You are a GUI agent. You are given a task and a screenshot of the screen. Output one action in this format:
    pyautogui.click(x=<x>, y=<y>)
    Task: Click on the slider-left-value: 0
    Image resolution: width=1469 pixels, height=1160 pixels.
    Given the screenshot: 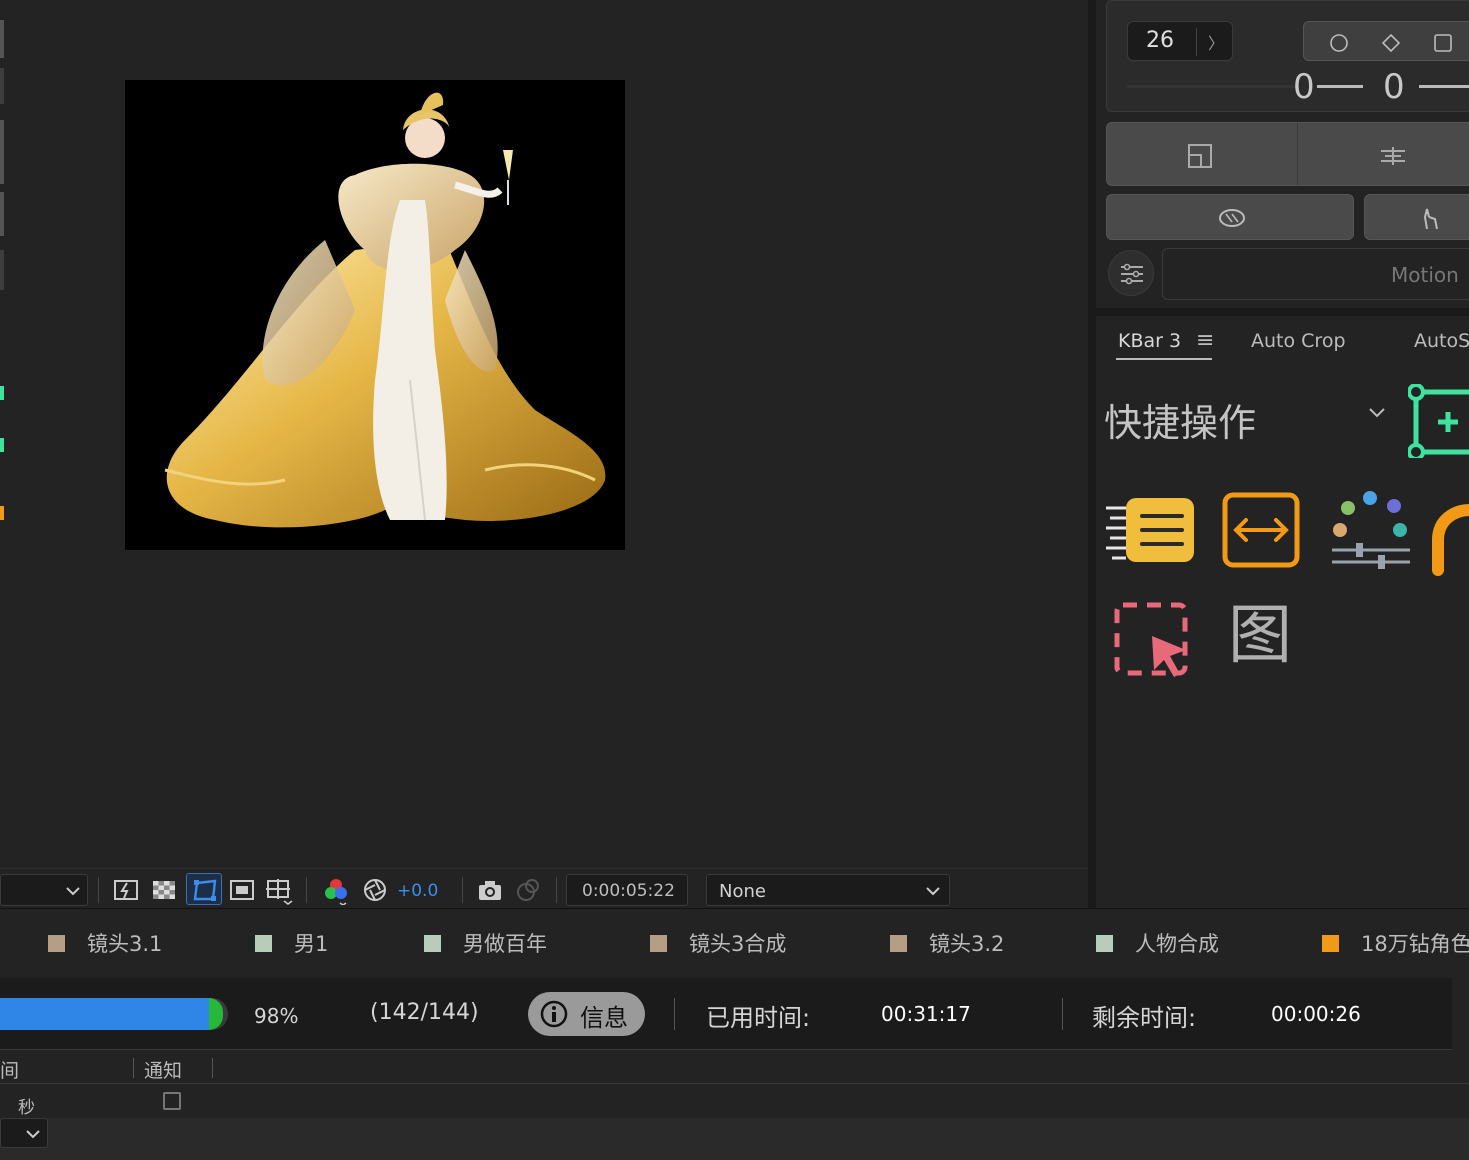 What is the action you would take?
    pyautogui.click(x=1304, y=87)
    